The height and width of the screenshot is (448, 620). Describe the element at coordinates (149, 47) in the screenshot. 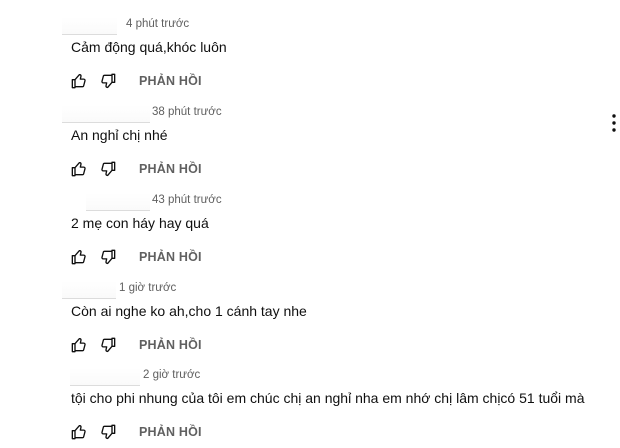

I see `comment-text: Cảm động quá,khóc luôn` at that location.